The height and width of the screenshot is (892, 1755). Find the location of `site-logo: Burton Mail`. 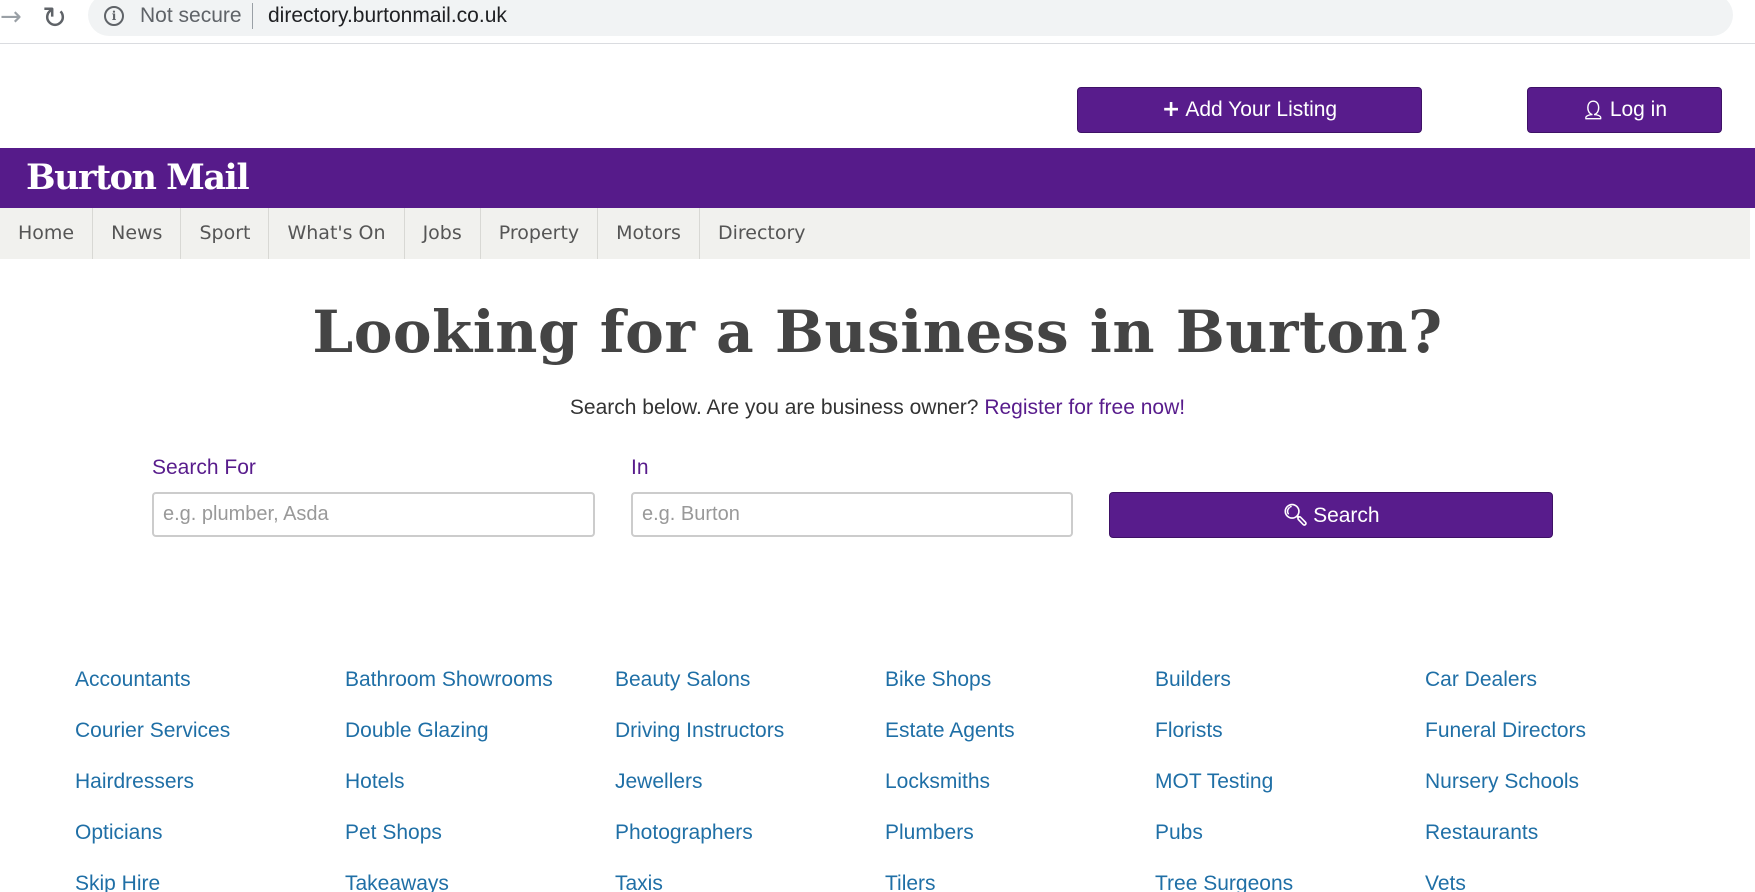

site-logo: Burton Mail is located at coordinates (138, 177).